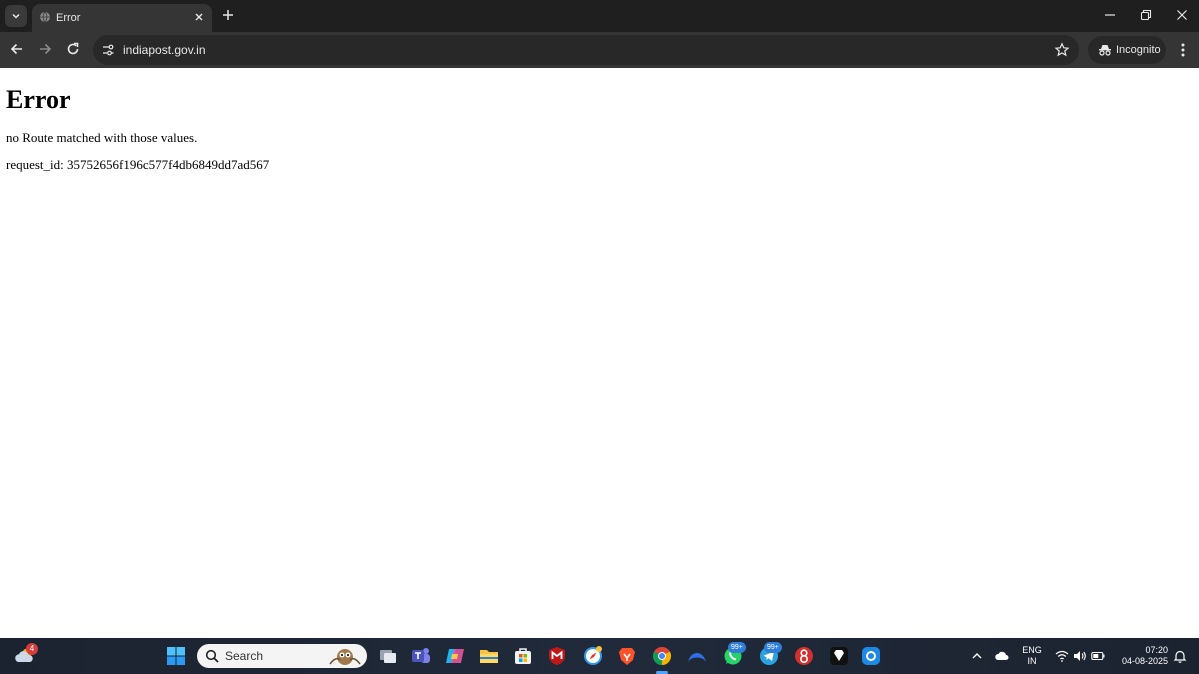 This screenshot has width=1199, height=674. I want to click on search-highlight-owl-icon, so click(345, 656).